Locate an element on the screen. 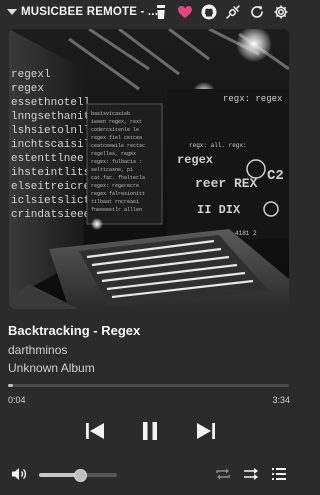  github-icon is located at coordinates (209, 12).